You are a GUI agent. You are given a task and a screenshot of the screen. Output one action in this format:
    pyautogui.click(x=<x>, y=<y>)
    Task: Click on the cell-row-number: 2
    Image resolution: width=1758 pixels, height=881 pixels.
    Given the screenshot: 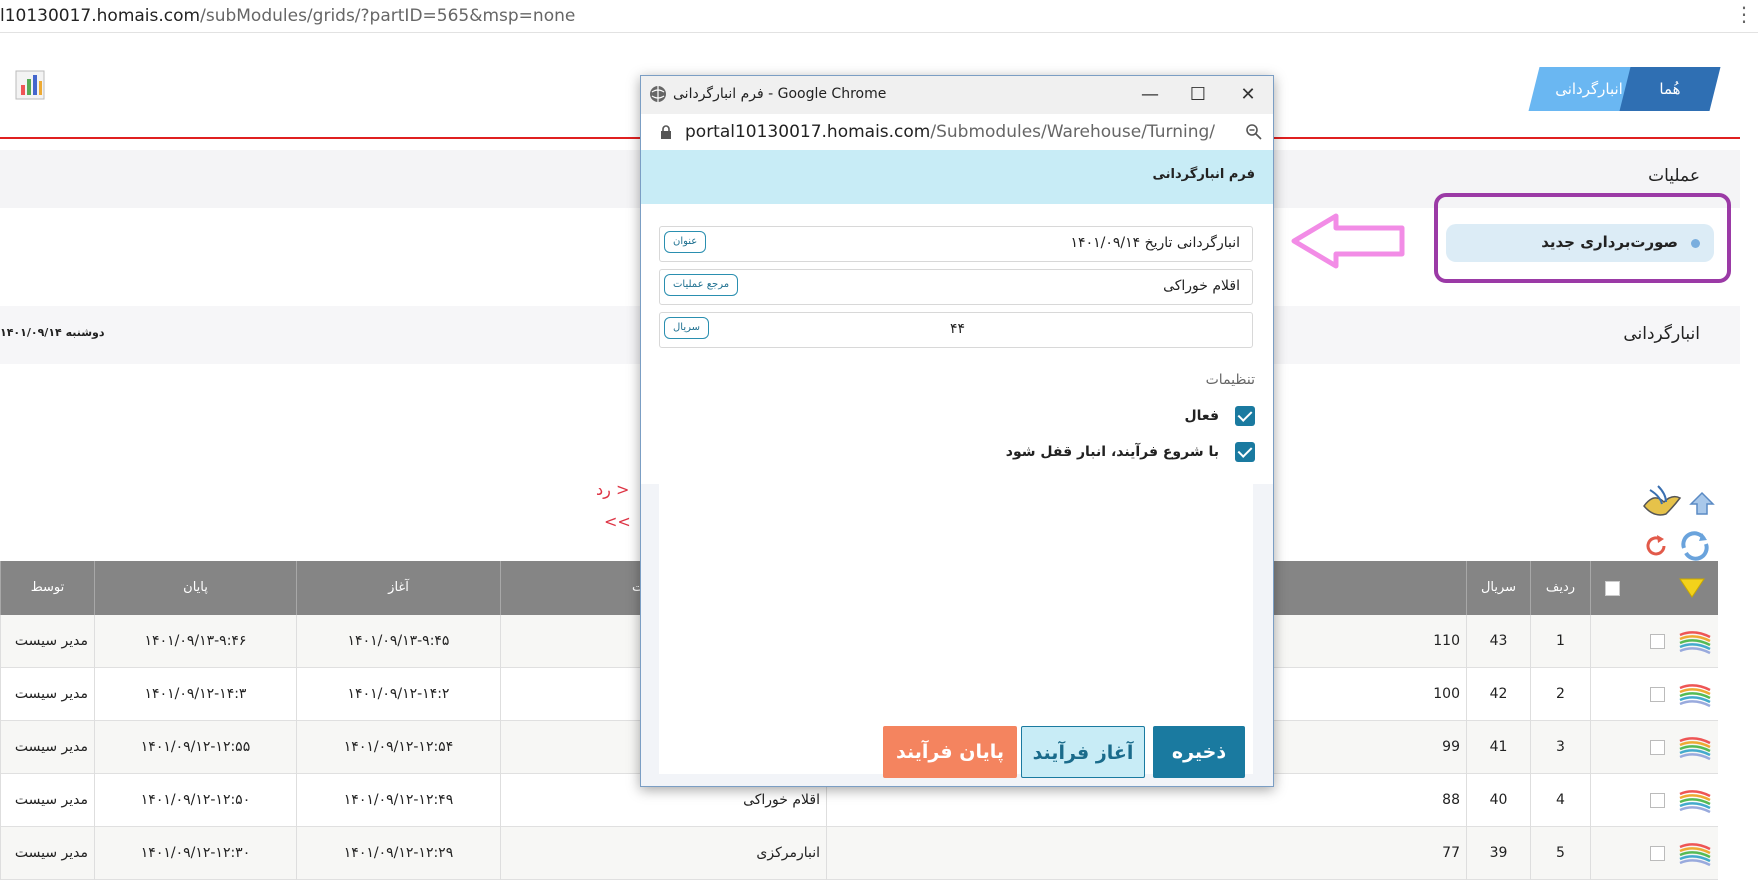 What is the action you would take?
    pyautogui.click(x=1560, y=694)
    